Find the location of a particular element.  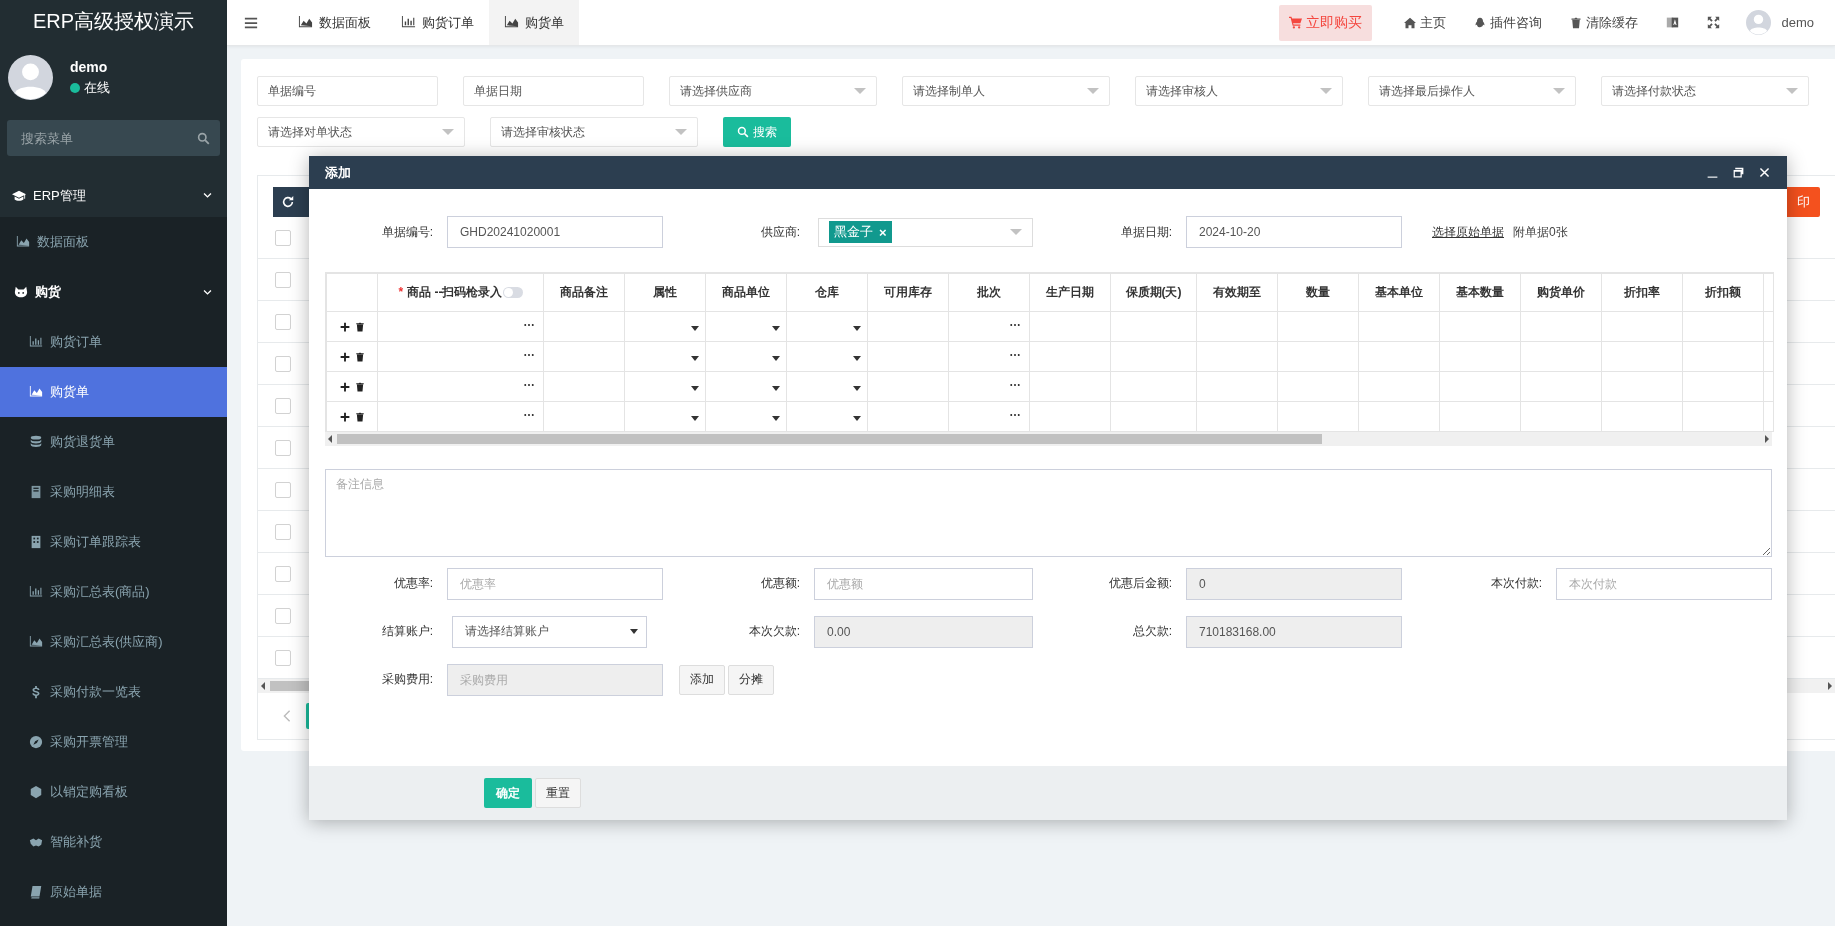

filter-dropdown: 请选择供应商 is located at coordinates (773, 91).